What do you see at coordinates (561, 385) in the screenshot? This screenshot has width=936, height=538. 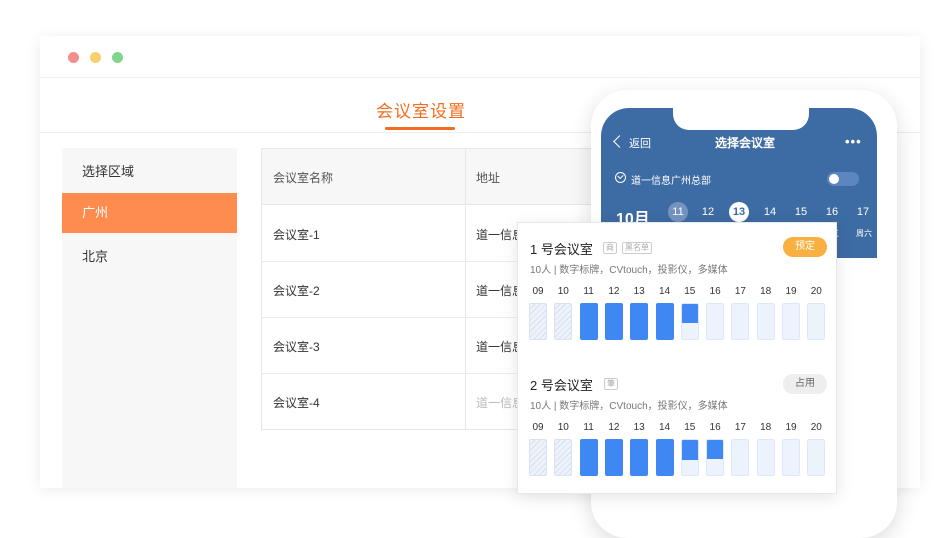 I see `room-title: 2 号会议室` at bounding box center [561, 385].